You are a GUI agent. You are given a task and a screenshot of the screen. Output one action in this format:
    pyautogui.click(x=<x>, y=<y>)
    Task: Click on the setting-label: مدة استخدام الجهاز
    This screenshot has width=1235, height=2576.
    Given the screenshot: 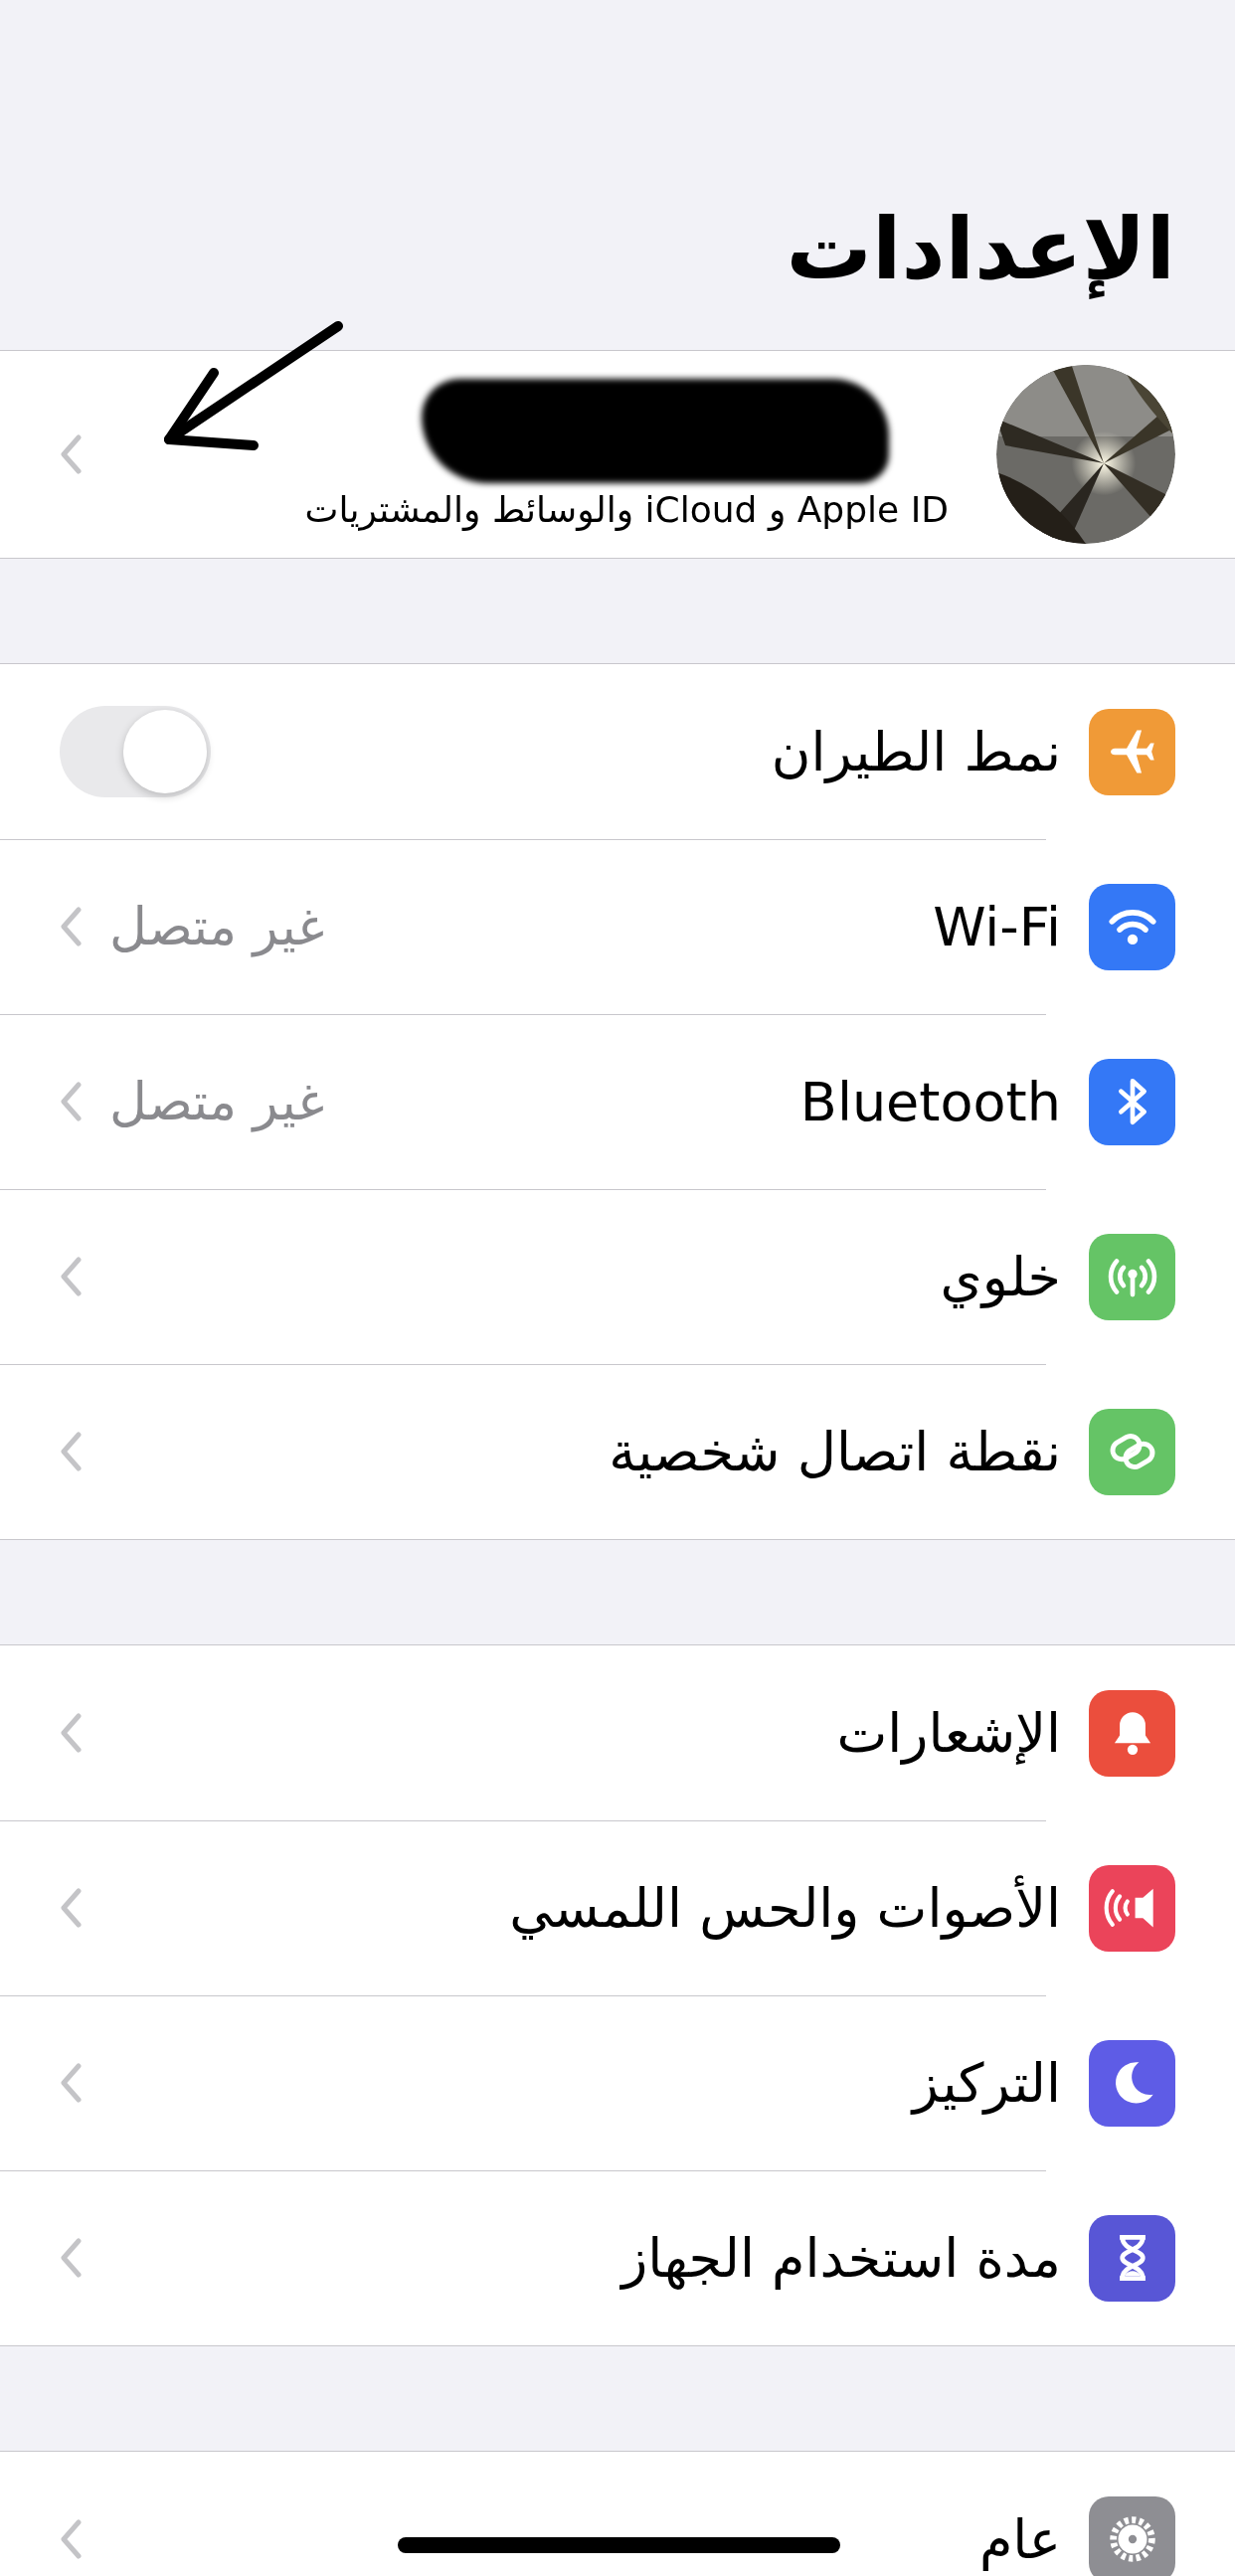 What is the action you would take?
    pyautogui.click(x=585, y=2258)
    